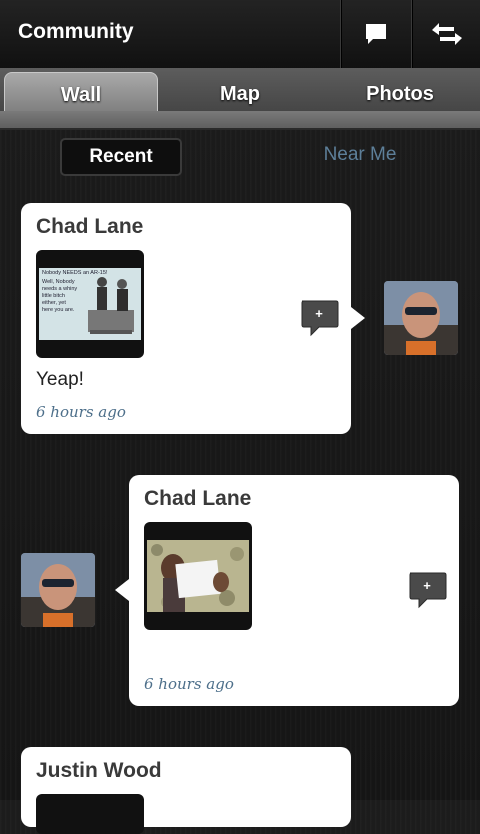  I want to click on tab-underline, so click(240, 119).